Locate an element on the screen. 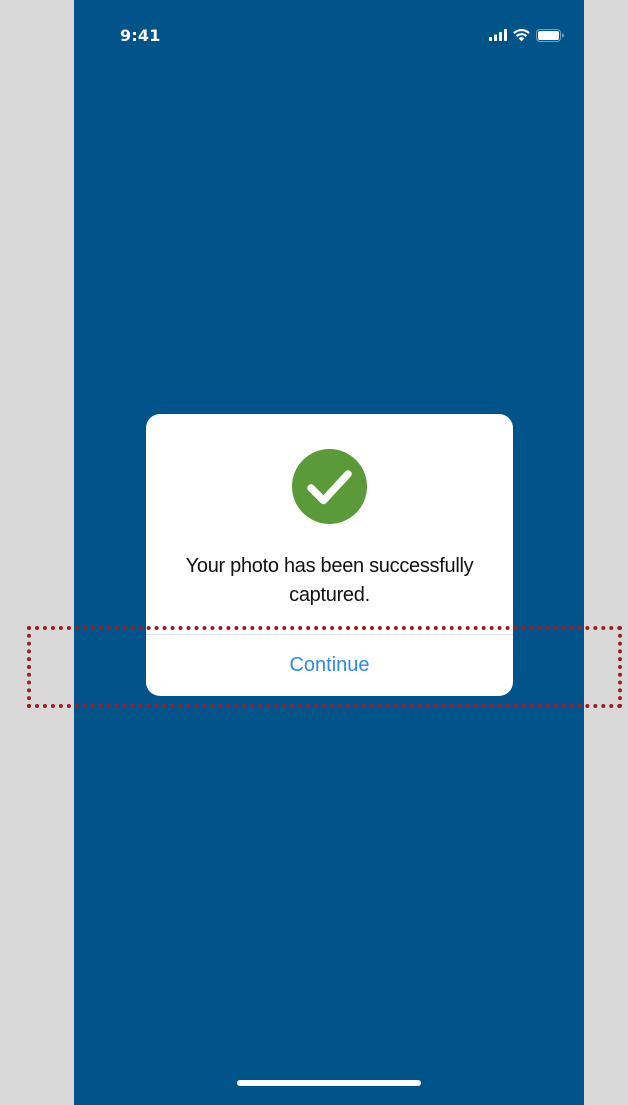 This screenshot has height=1105, width=628. wifi-icon is located at coordinates (521, 35).